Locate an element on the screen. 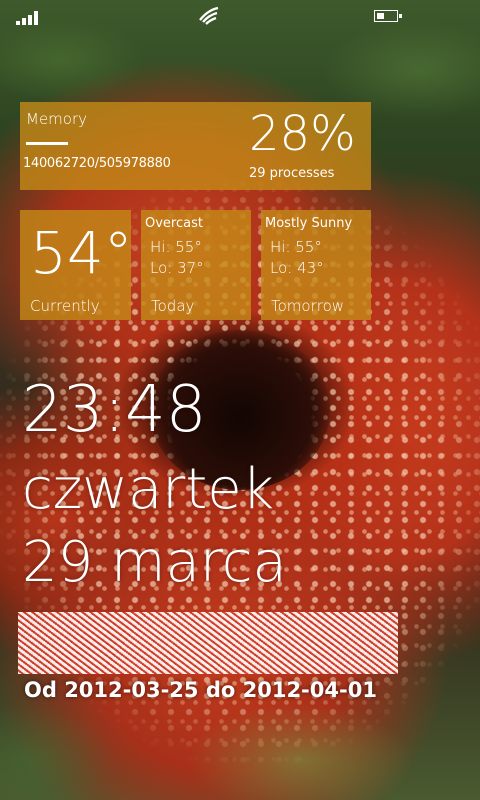 Image resolution: width=480 pixels, height=800 pixels. battery-icon is located at coordinates (388, 16).